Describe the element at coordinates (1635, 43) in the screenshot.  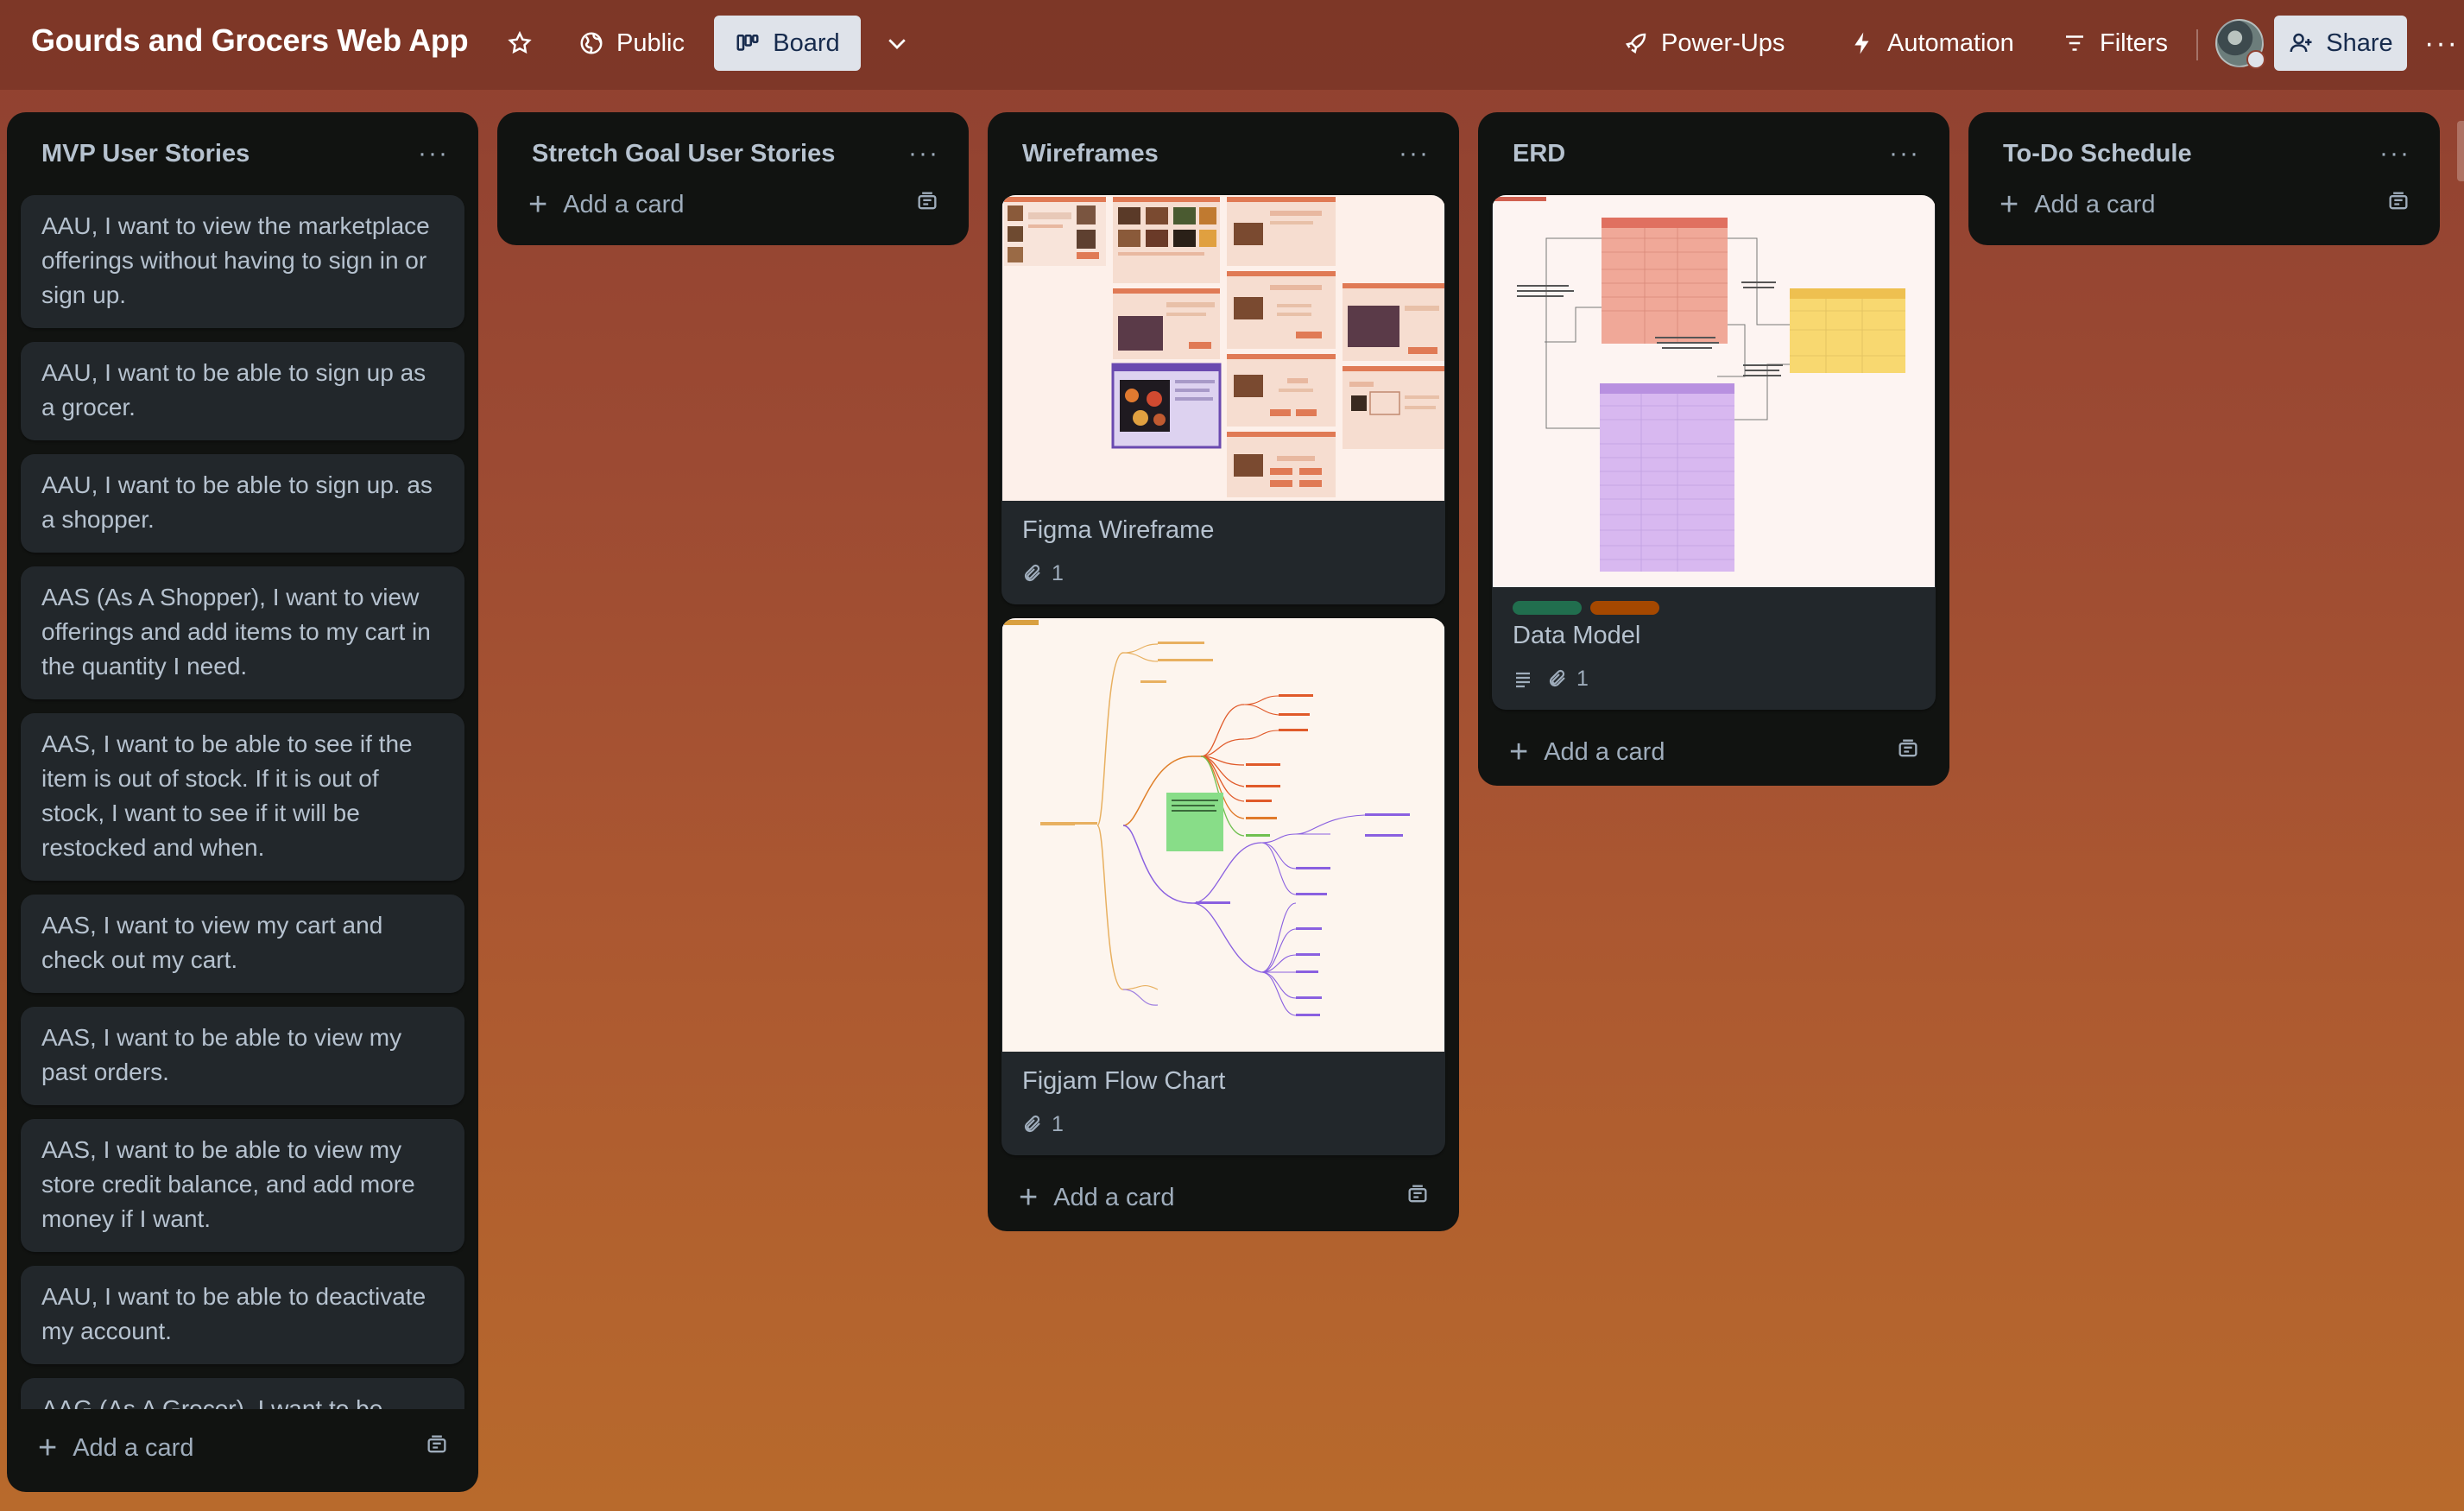
I see `rocket-icon` at that location.